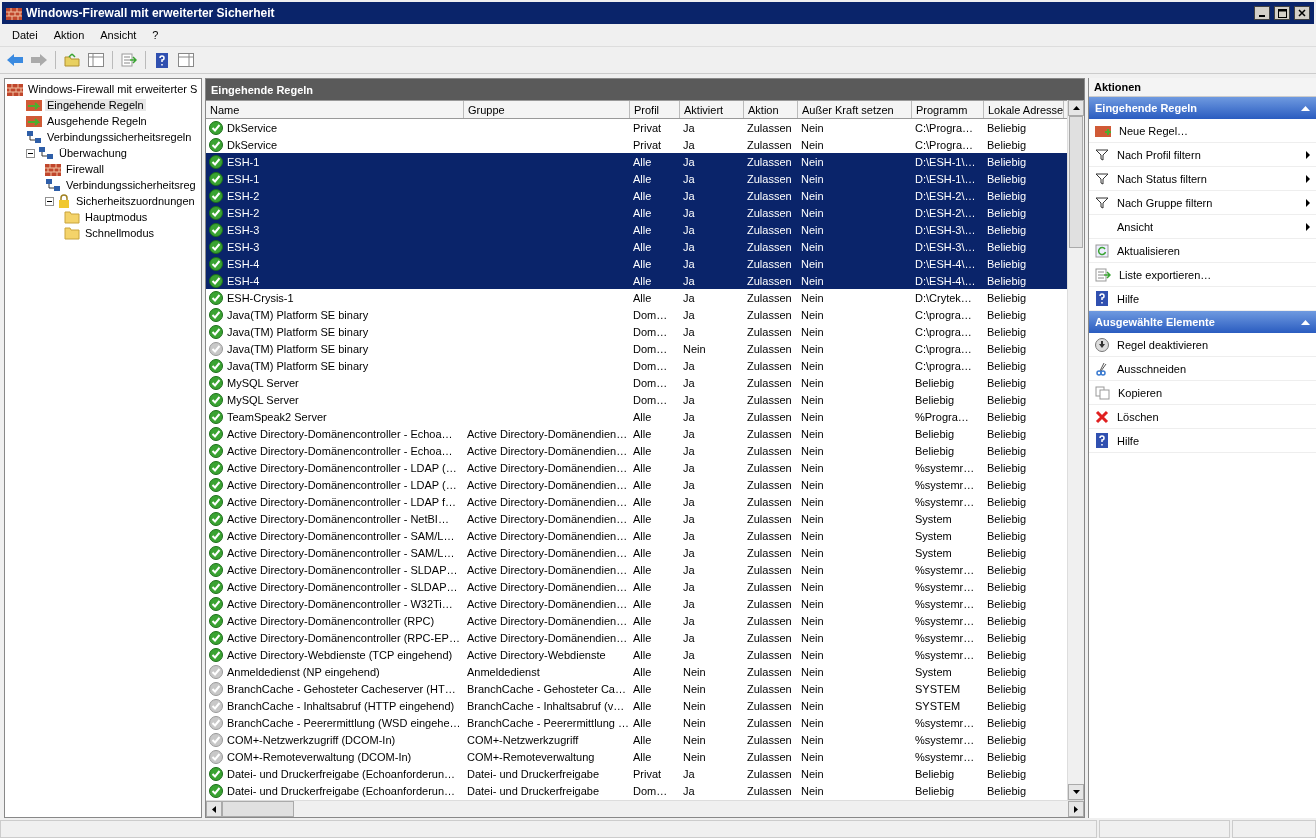 The height and width of the screenshot is (838, 1316). I want to click on tree-item: Sicherheitszuordnungen, so click(135, 201).